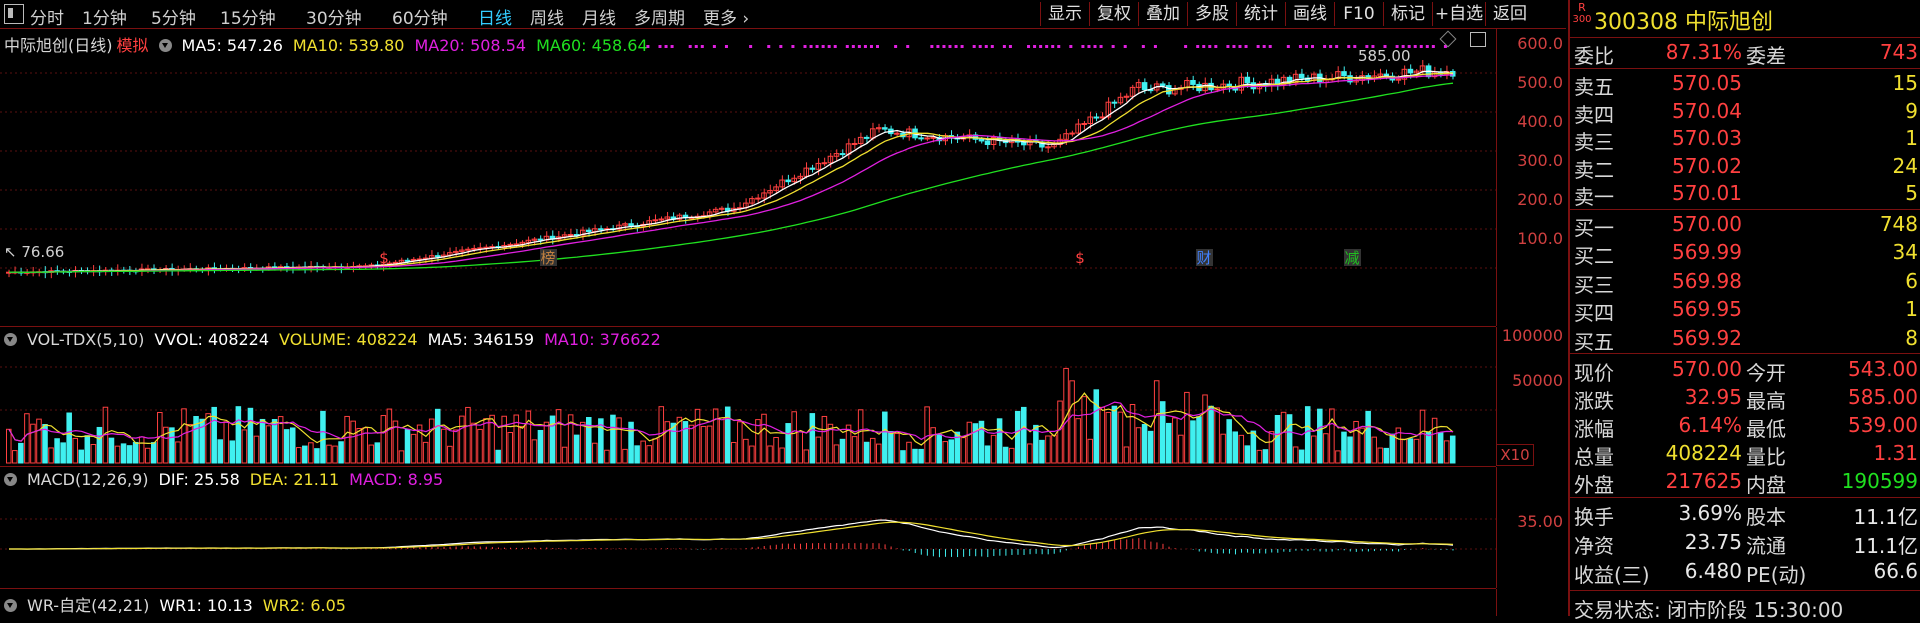 This screenshot has height=623, width=1920. I want to click on row-label: 买五, so click(1594, 341).